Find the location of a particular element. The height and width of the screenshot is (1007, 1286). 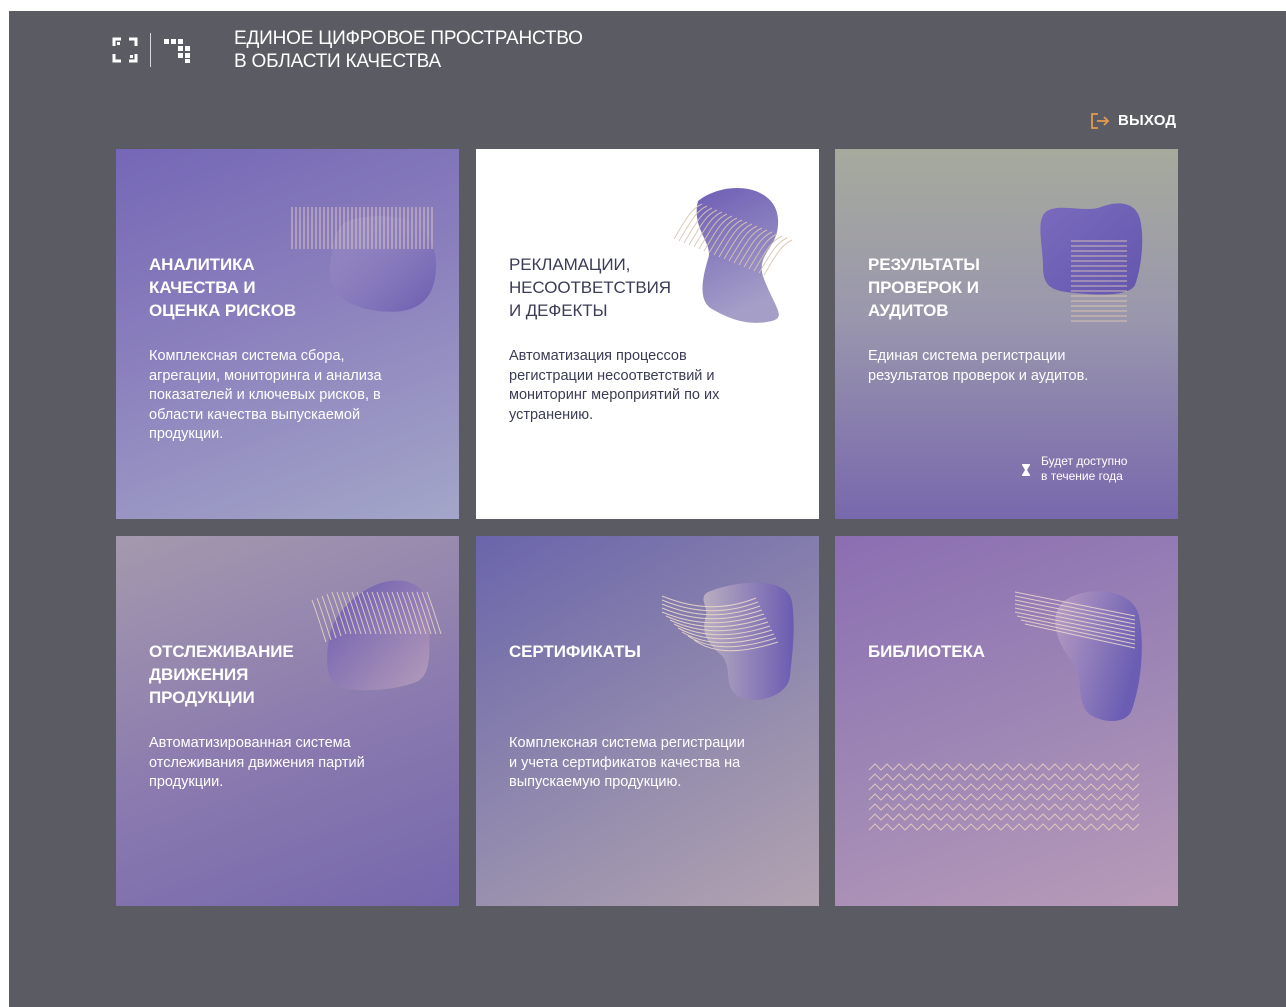

availability-badge: Будет доступно в течение года is located at coordinates (1074, 469).